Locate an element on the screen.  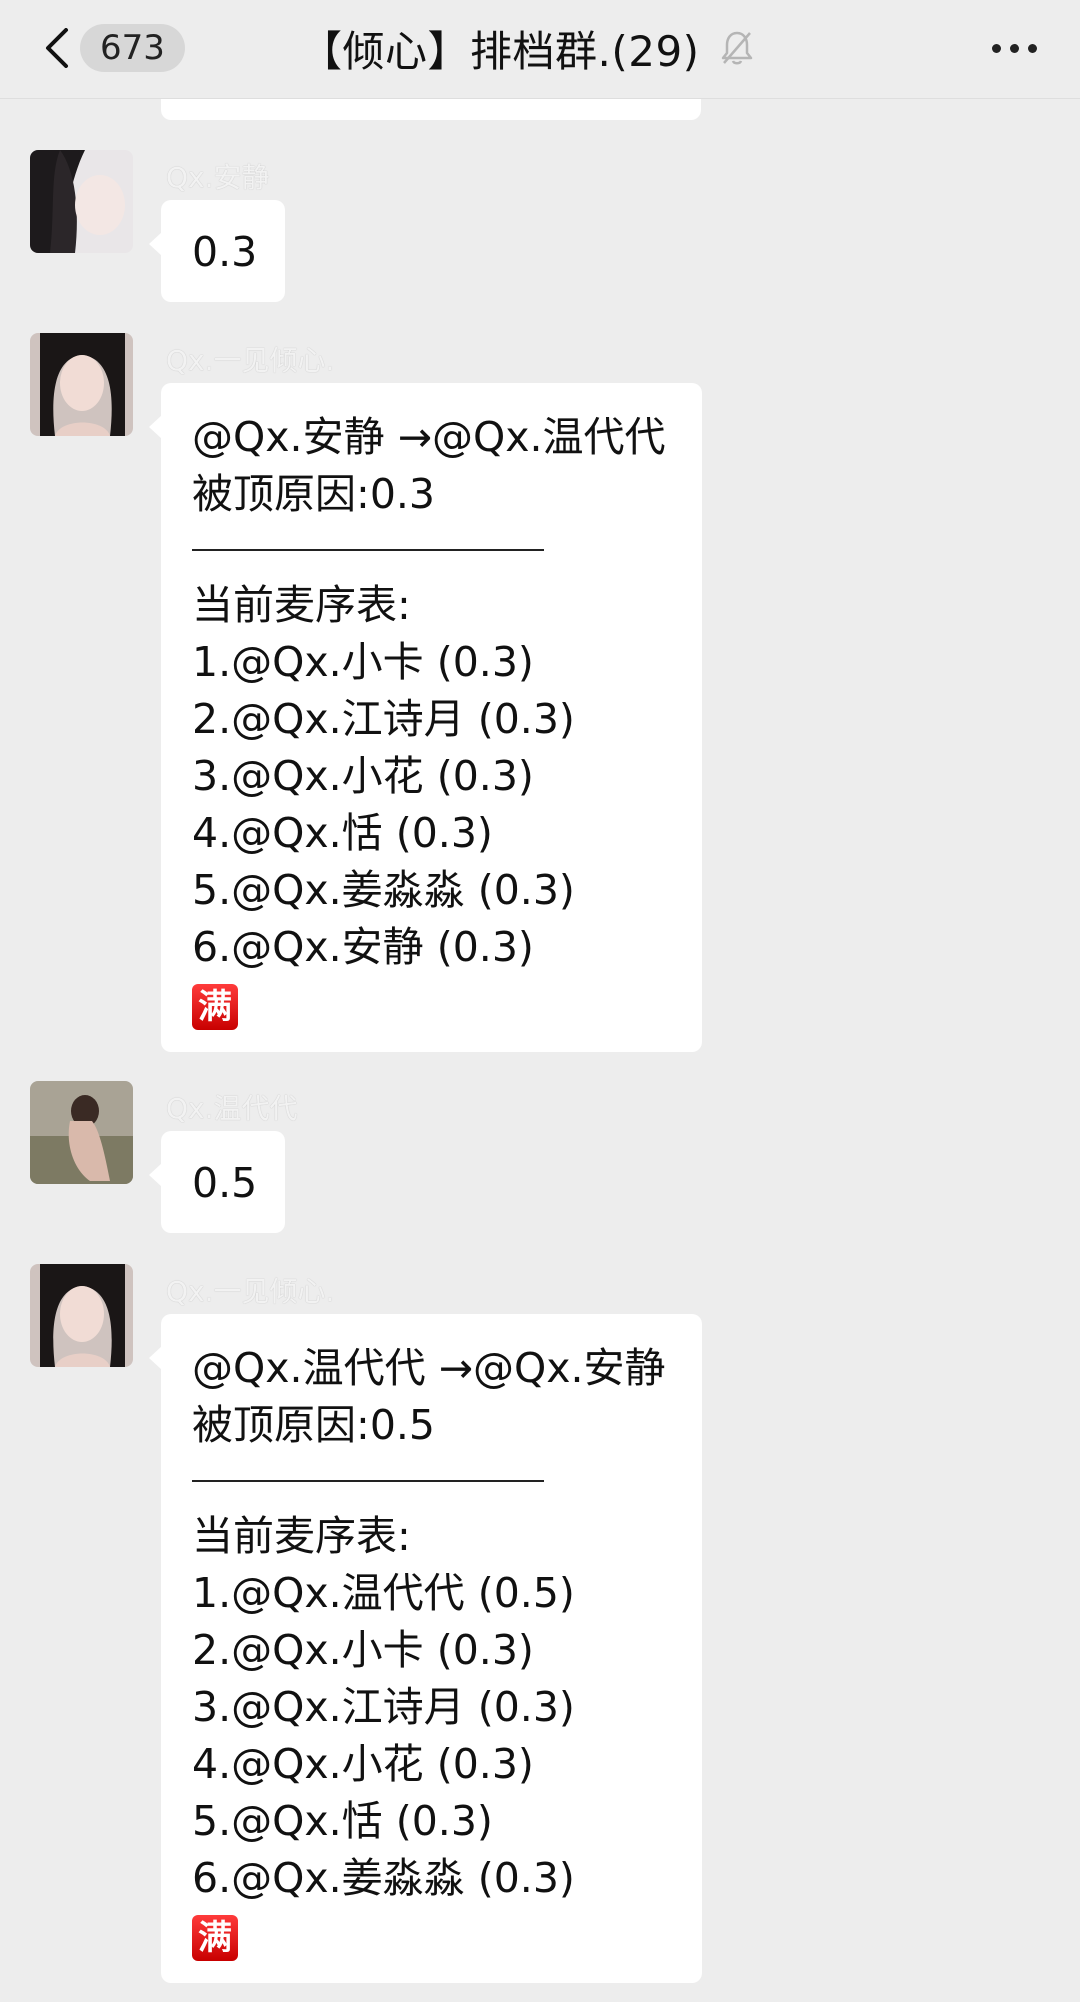
top-bar: 673 【倾心】排档群.(29) is located at coordinates (540, 49).